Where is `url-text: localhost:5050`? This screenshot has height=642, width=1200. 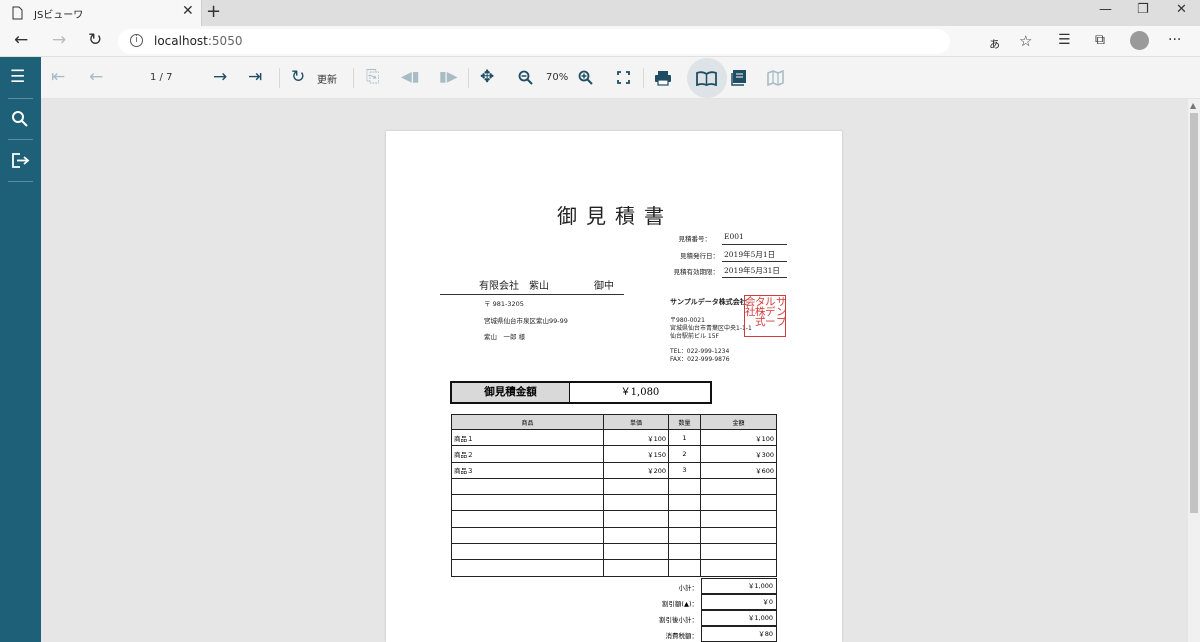
url-text: localhost:5050 is located at coordinates (198, 41).